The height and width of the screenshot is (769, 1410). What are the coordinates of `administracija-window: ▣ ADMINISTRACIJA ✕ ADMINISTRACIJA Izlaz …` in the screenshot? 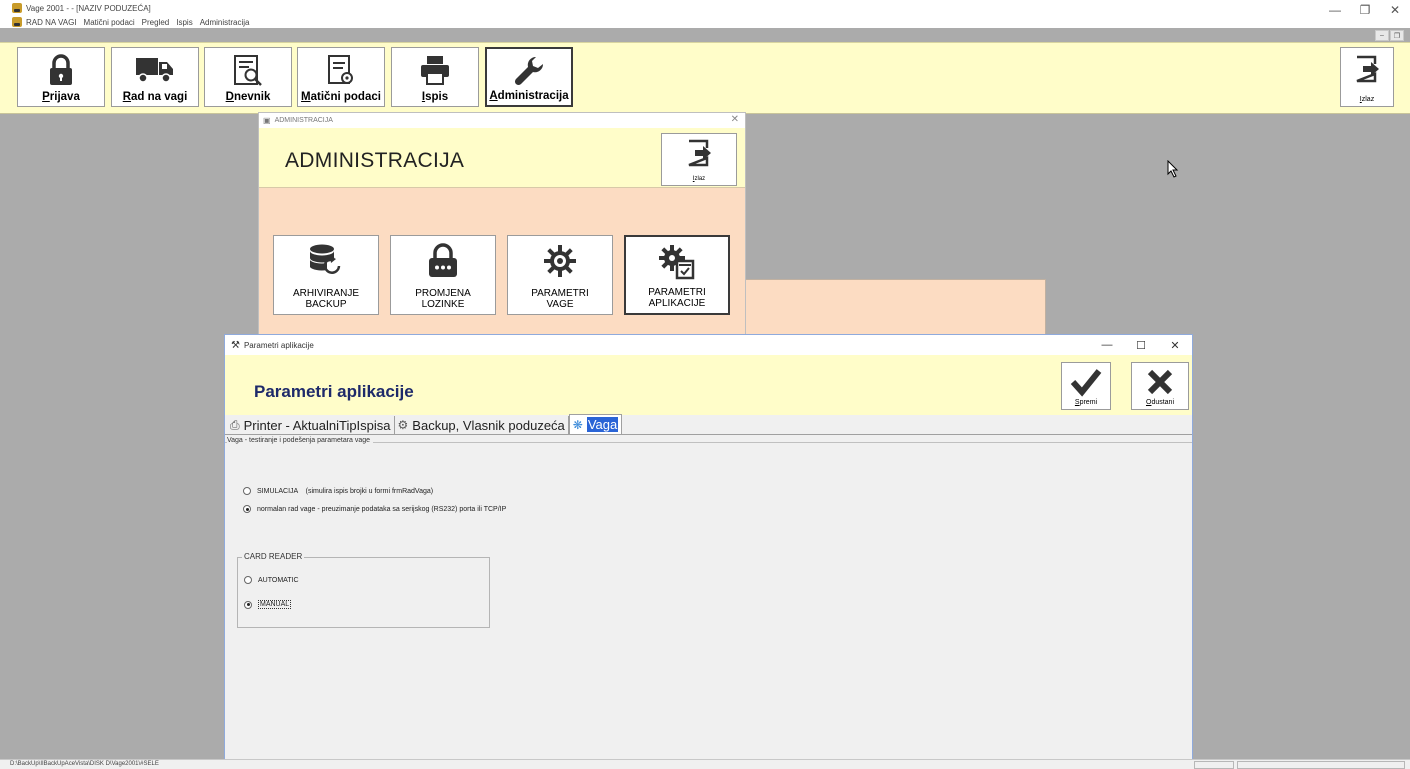 It's located at (502, 232).